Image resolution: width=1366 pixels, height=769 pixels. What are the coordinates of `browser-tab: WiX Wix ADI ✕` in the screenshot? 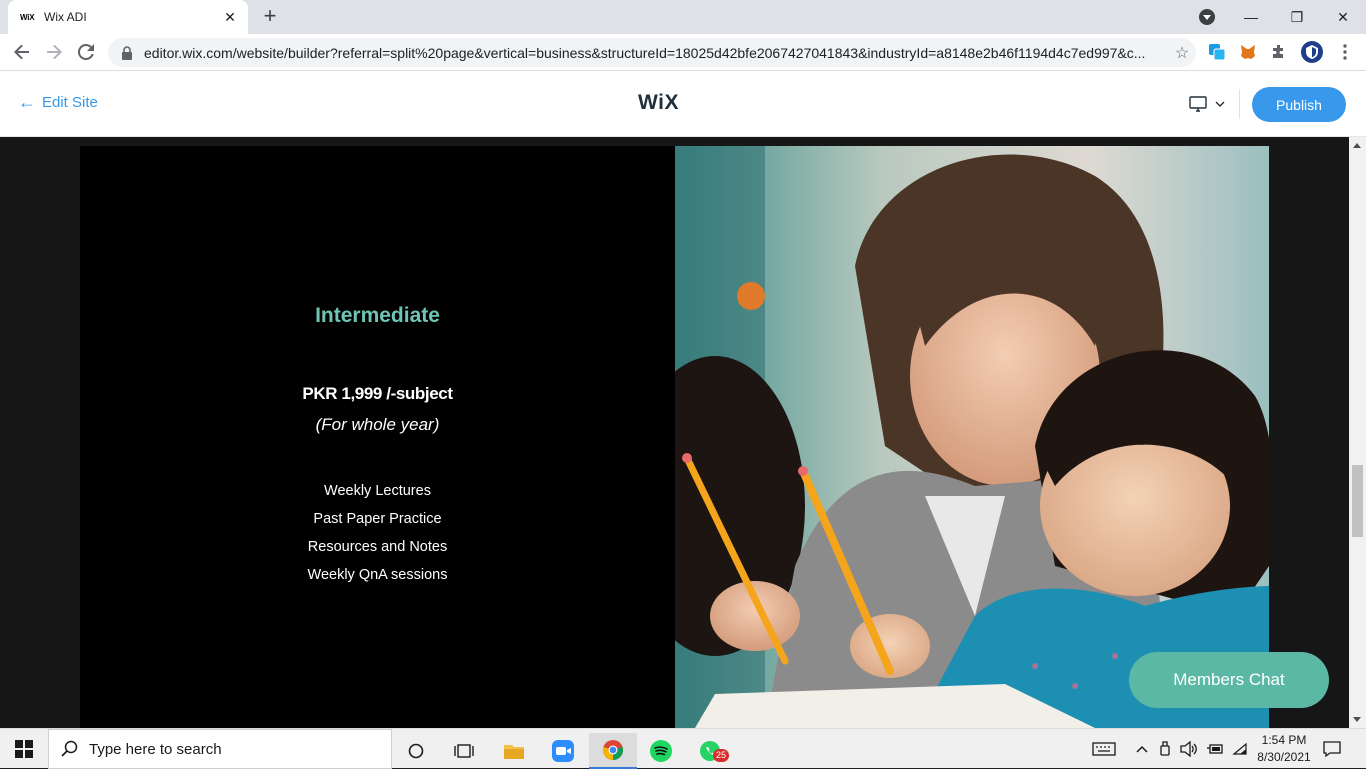 It's located at (128, 17).